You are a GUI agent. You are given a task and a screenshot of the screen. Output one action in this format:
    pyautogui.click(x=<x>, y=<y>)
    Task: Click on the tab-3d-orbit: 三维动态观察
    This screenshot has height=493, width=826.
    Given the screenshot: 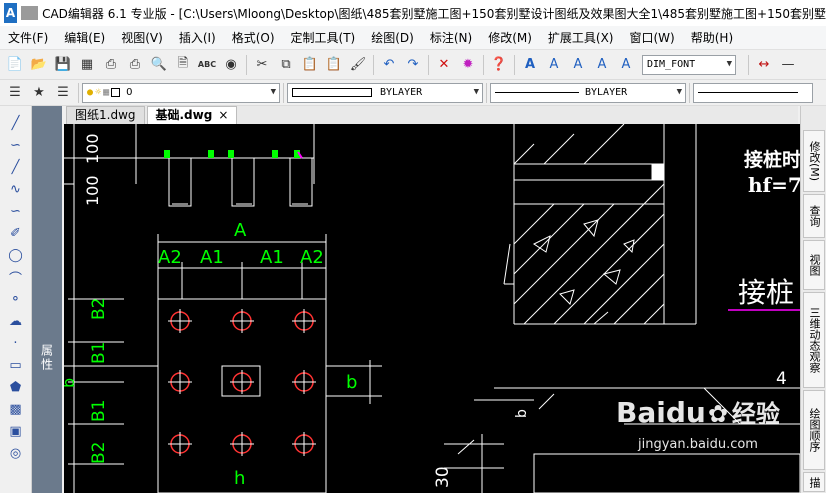 What is the action you would take?
    pyautogui.click(x=814, y=340)
    